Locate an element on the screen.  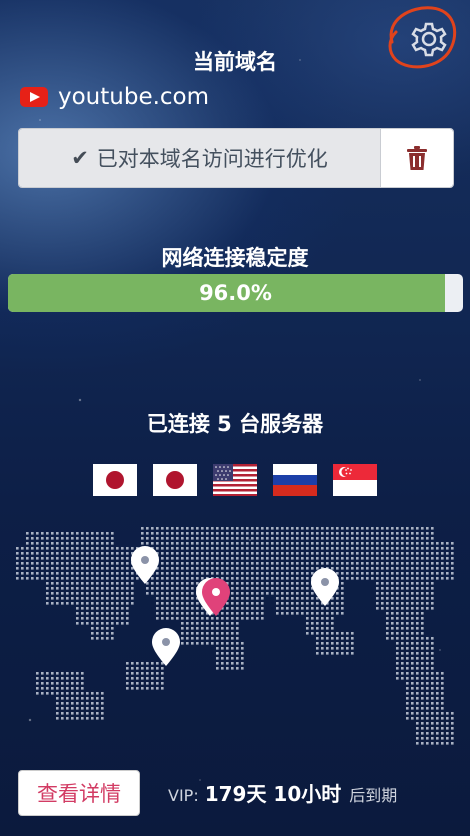
delete-button is located at coordinates (416, 158).